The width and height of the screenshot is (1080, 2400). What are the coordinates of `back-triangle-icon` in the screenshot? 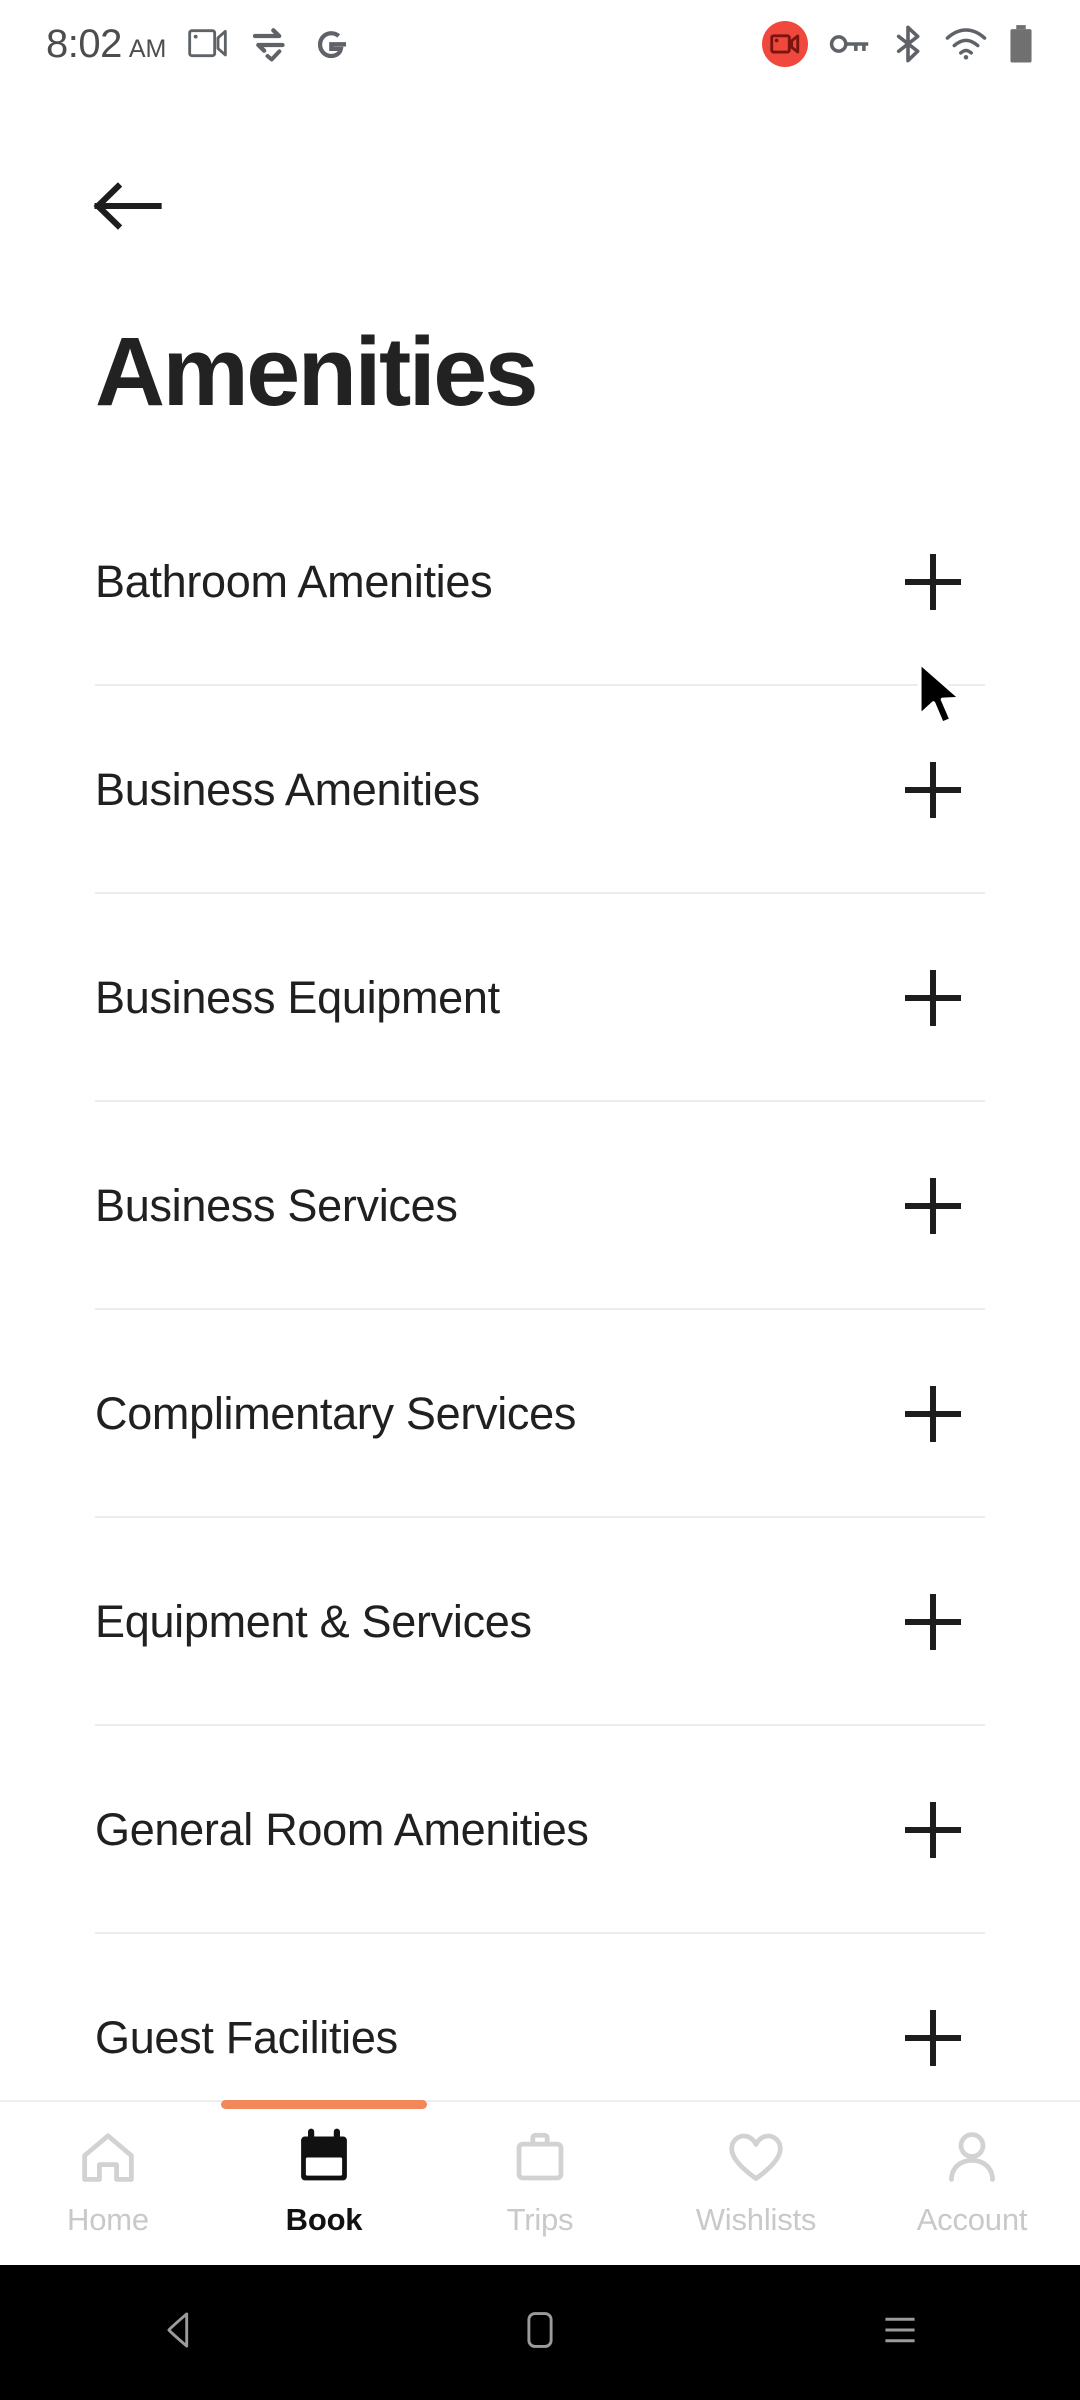 It's located at (180, 2332).